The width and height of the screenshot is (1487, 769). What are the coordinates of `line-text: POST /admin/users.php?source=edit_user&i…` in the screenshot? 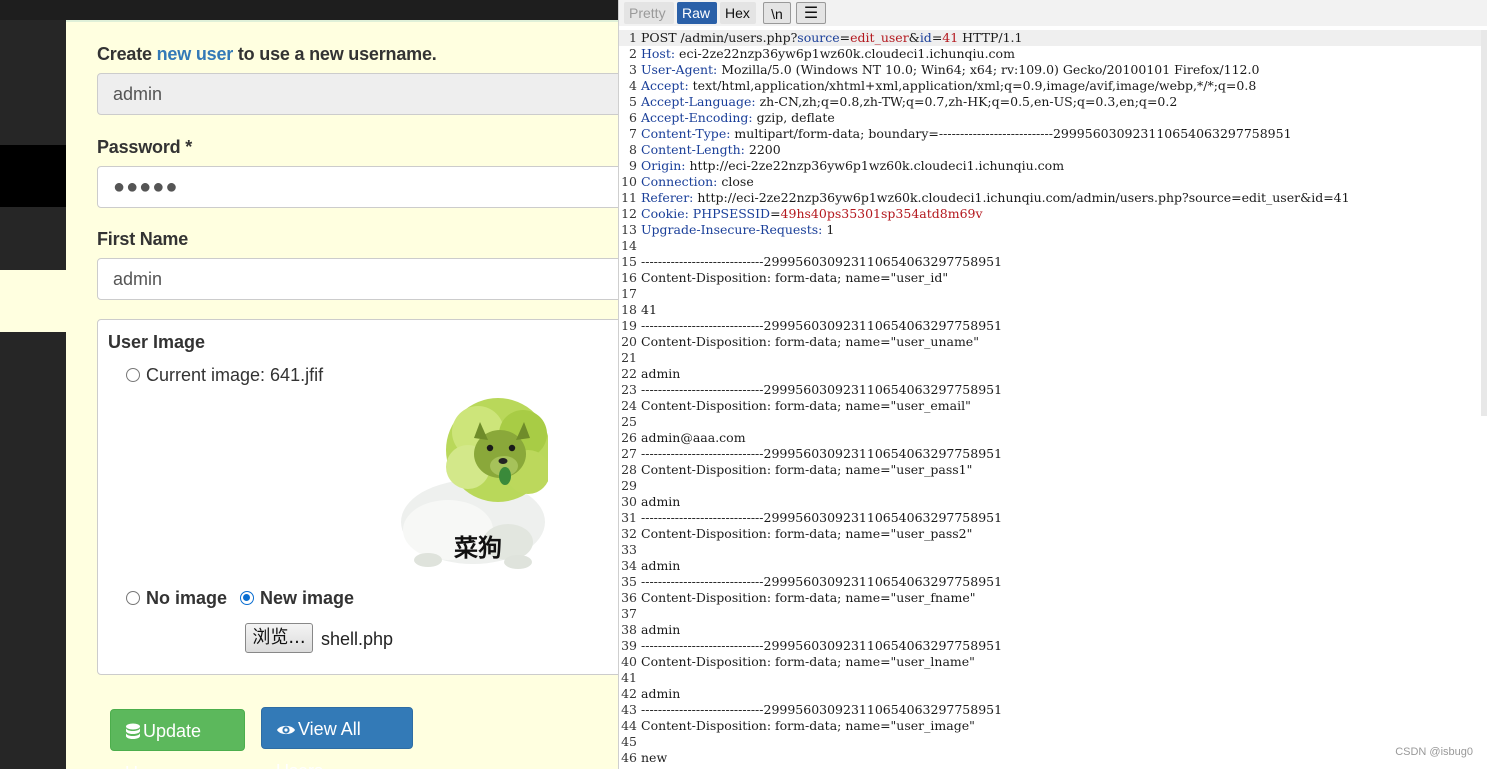 It's located at (832, 38).